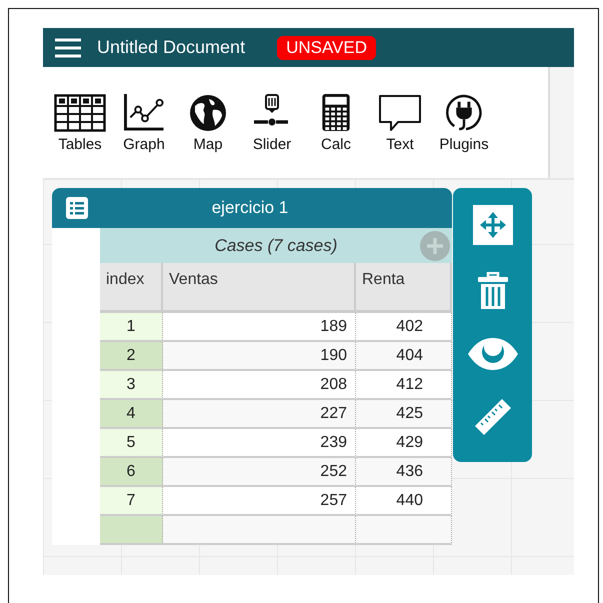 The height and width of the screenshot is (603, 603). I want to click on table-cell: 190, so click(259, 356).